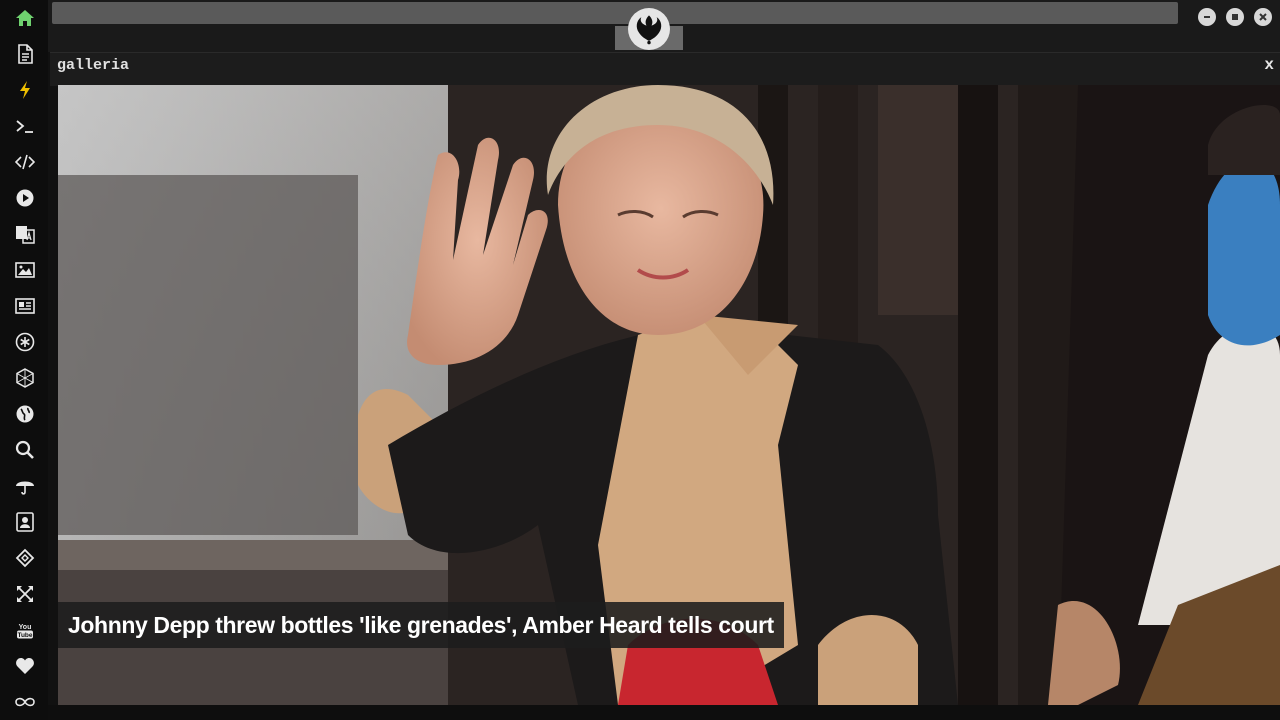 This screenshot has height=720, width=1280. What do you see at coordinates (25, 342) in the screenshot?
I see `asterisk-icon` at bounding box center [25, 342].